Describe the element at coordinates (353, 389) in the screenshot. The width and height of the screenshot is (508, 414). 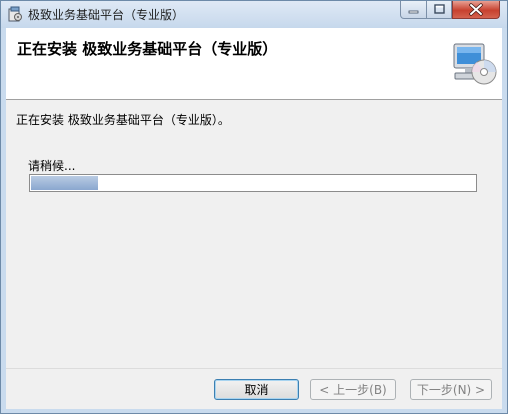
I see `back-button: < 上一步(B)` at that location.